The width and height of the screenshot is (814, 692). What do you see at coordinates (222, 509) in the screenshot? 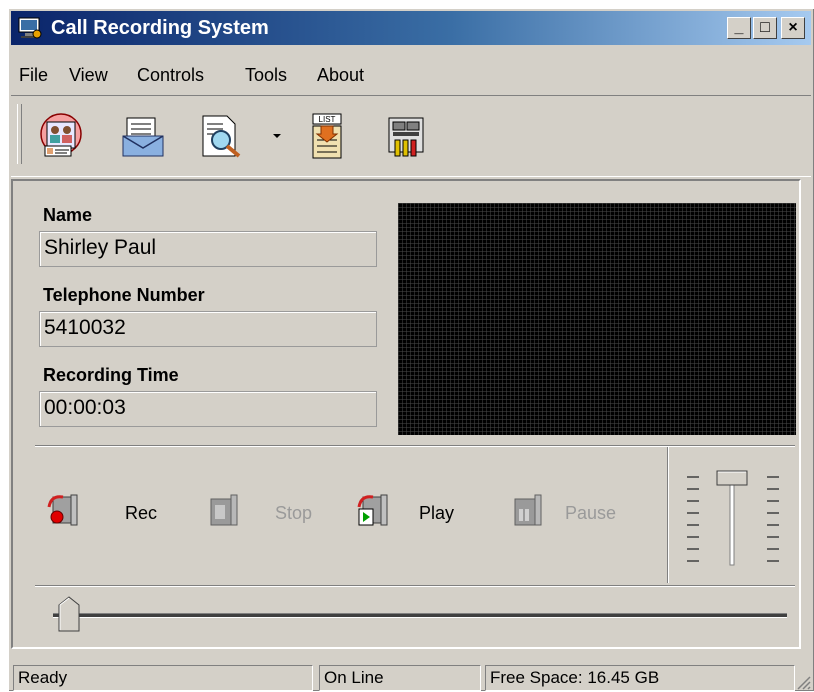
I see `stop-icon` at bounding box center [222, 509].